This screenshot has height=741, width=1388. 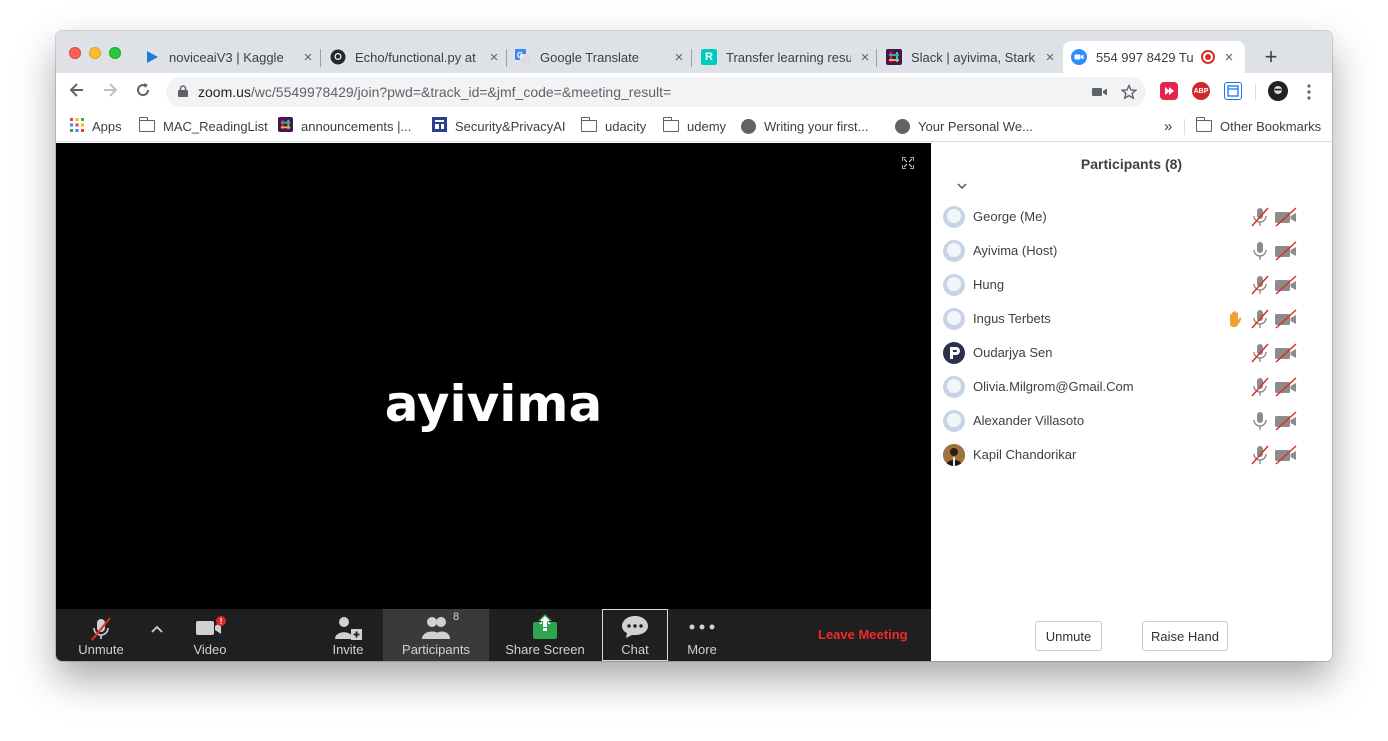 What do you see at coordinates (1079, 57) in the screenshot?
I see `zoom-icon` at bounding box center [1079, 57].